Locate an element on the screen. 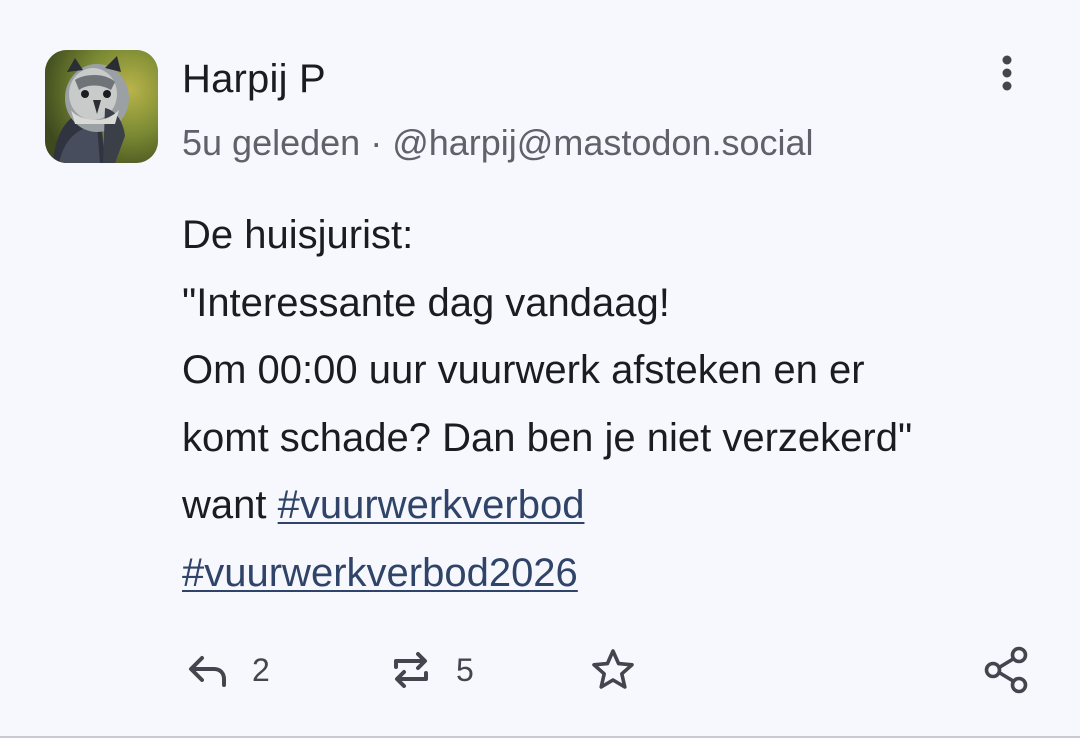 This screenshot has width=1080, height=738. avatar is located at coordinates (101, 106).